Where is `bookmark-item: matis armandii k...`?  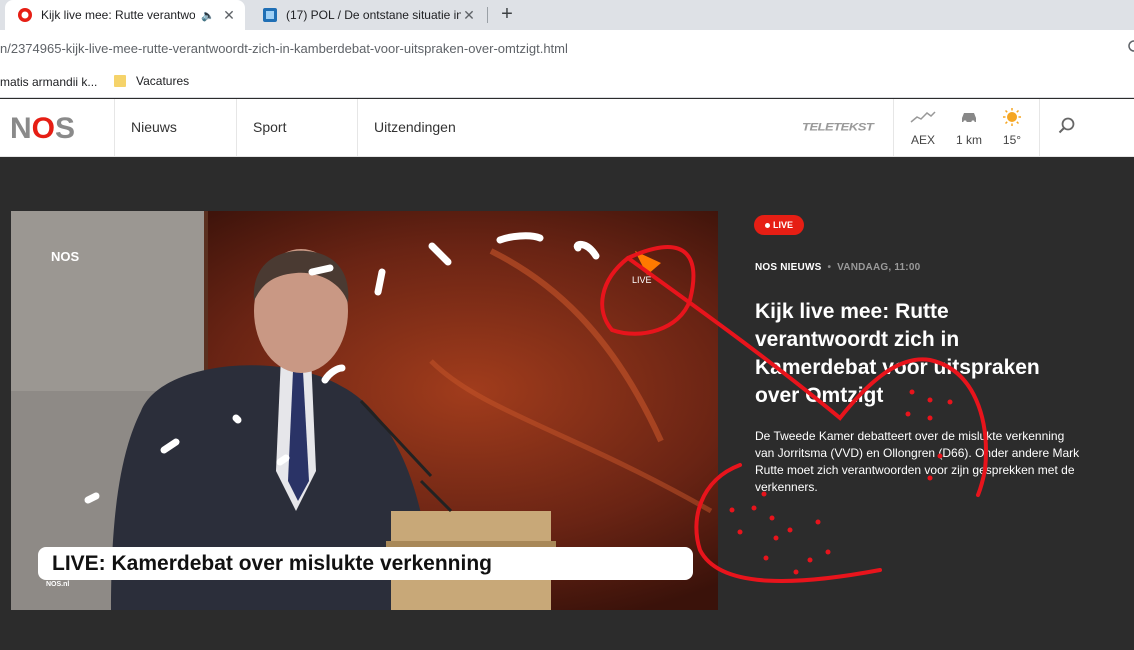 bookmark-item: matis armandii k... is located at coordinates (48, 82).